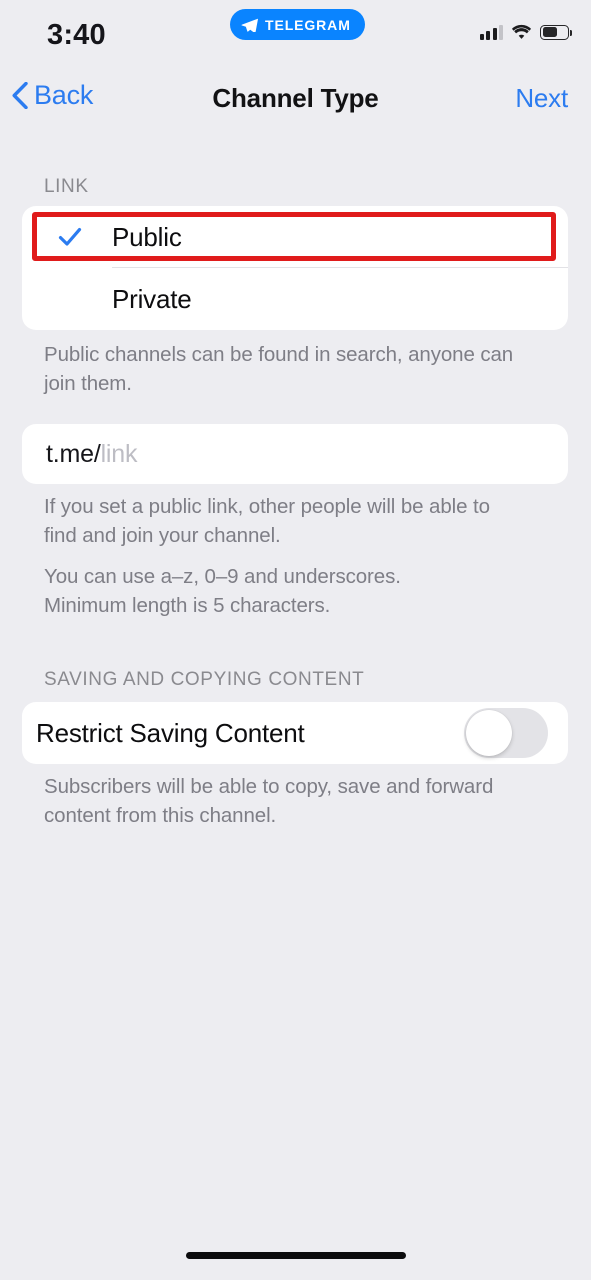 The height and width of the screenshot is (1280, 591). Describe the element at coordinates (489, 733) in the screenshot. I see `toggle-knob` at that location.